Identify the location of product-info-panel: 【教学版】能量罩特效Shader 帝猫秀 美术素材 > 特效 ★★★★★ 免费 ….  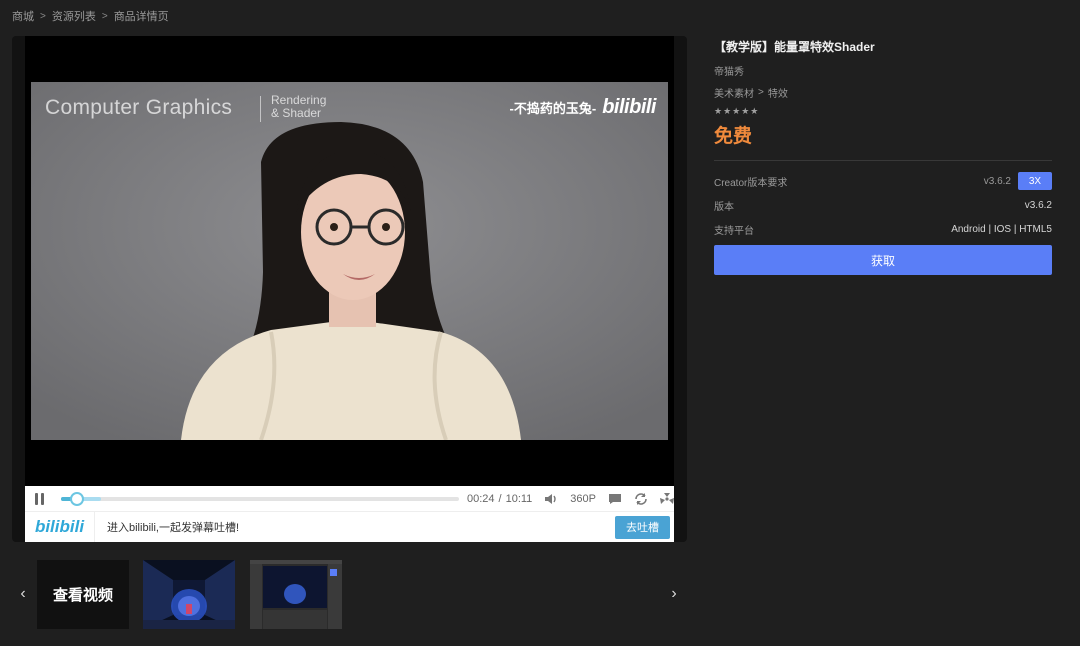
(883, 156).